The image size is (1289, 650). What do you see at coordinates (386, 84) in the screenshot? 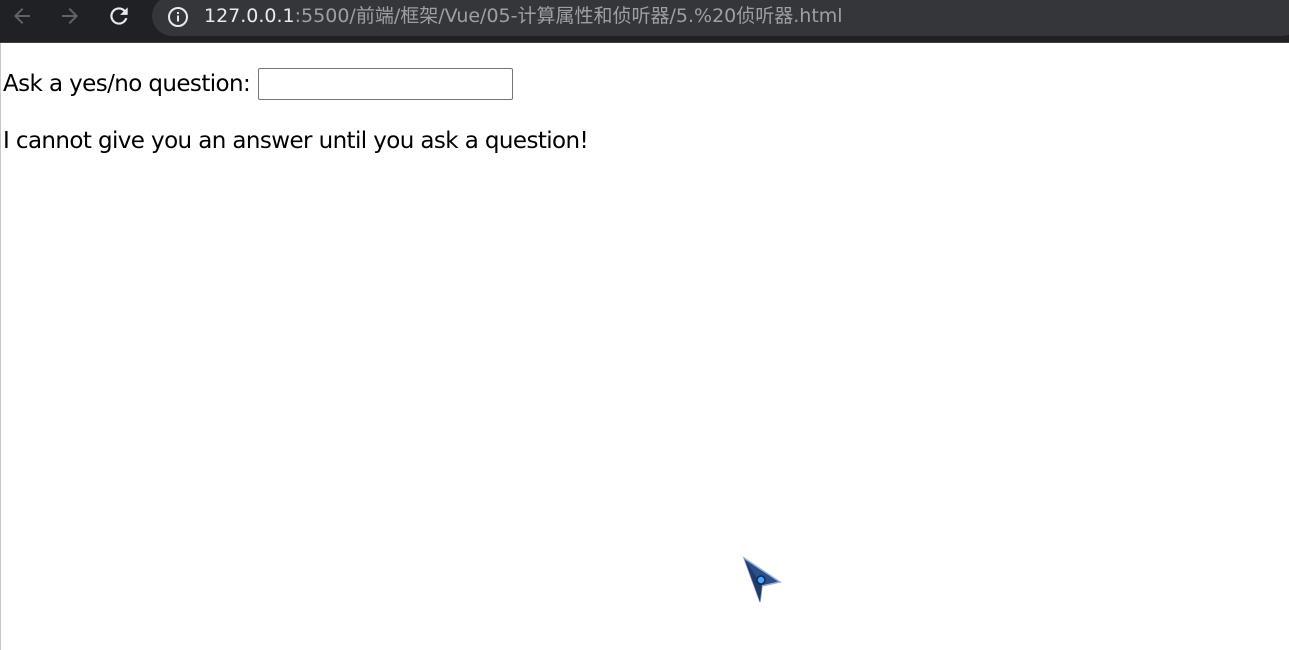
I see `question-input` at bounding box center [386, 84].